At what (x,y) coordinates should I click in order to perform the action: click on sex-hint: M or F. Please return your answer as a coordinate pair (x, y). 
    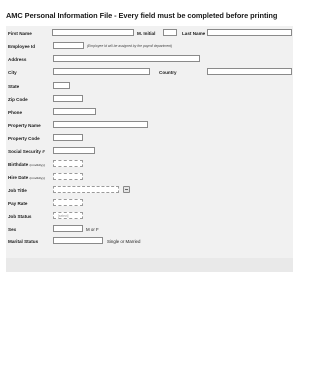
    Looking at the image, I should click on (92, 229).